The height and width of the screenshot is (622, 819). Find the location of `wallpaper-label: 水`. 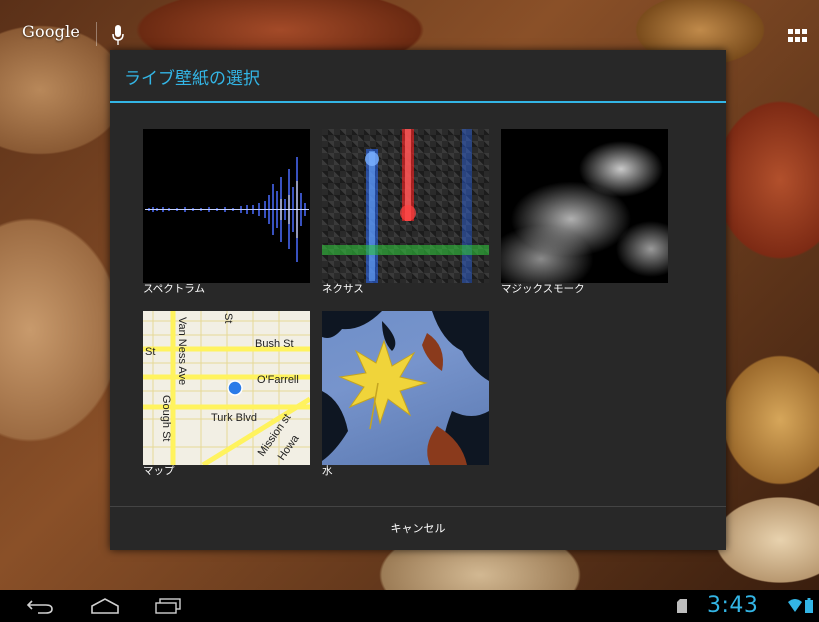

wallpaper-label: 水 is located at coordinates (327, 471).